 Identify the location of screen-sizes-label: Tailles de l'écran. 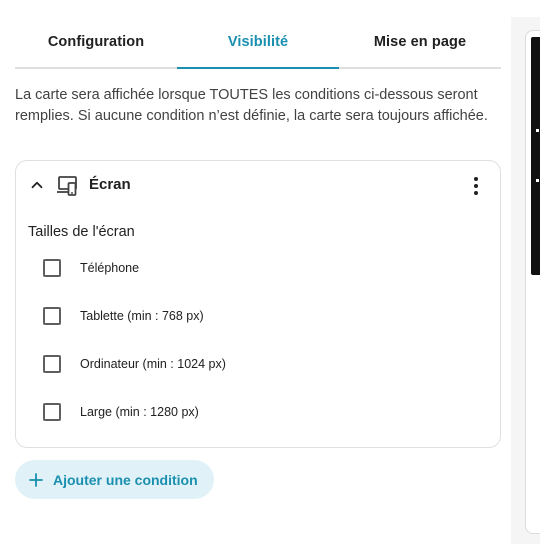
(81, 232).